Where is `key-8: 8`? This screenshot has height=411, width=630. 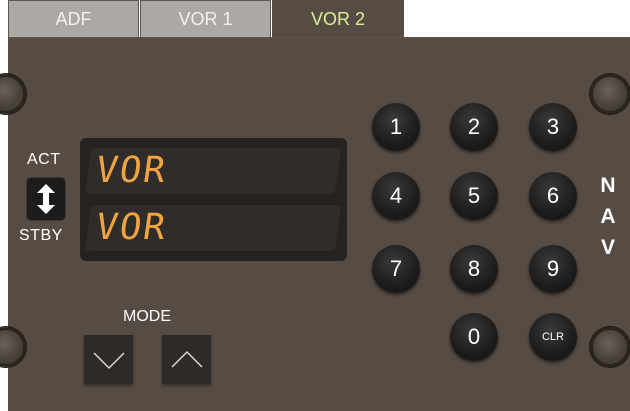
key-8: 8 is located at coordinates (474, 269).